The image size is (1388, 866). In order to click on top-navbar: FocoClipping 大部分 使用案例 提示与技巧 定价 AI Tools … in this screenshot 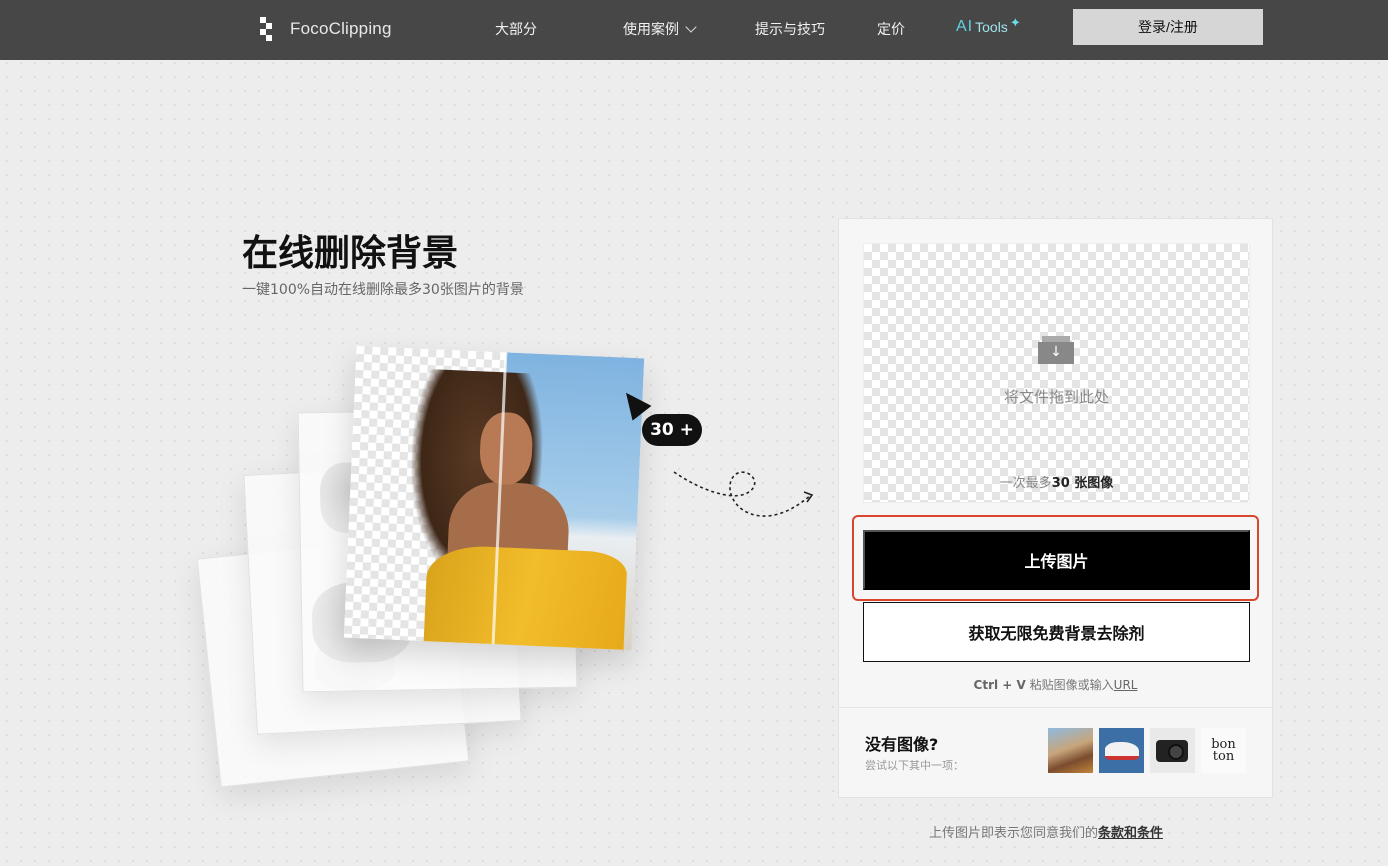, I will do `click(694, 30)`.